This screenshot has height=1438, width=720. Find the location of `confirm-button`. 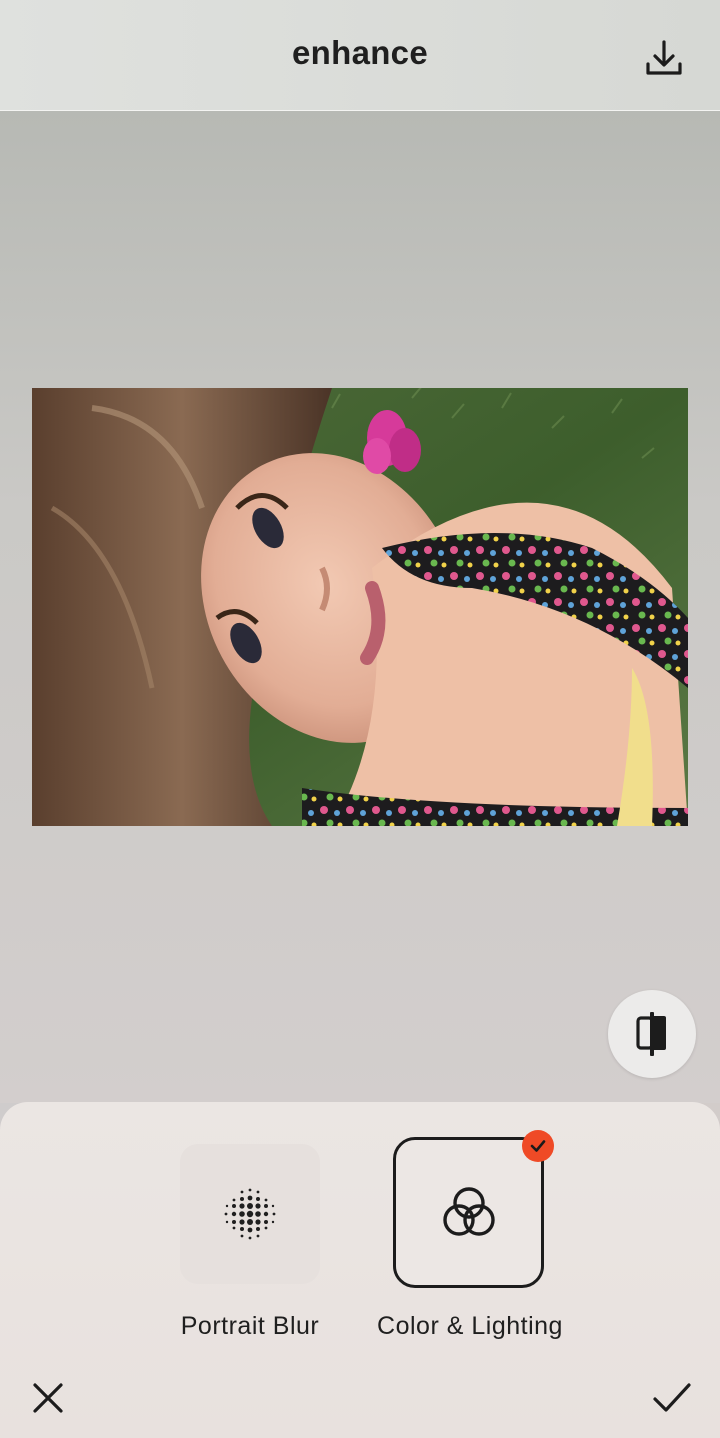

confirm-button is located at coordinates (672, 1398).